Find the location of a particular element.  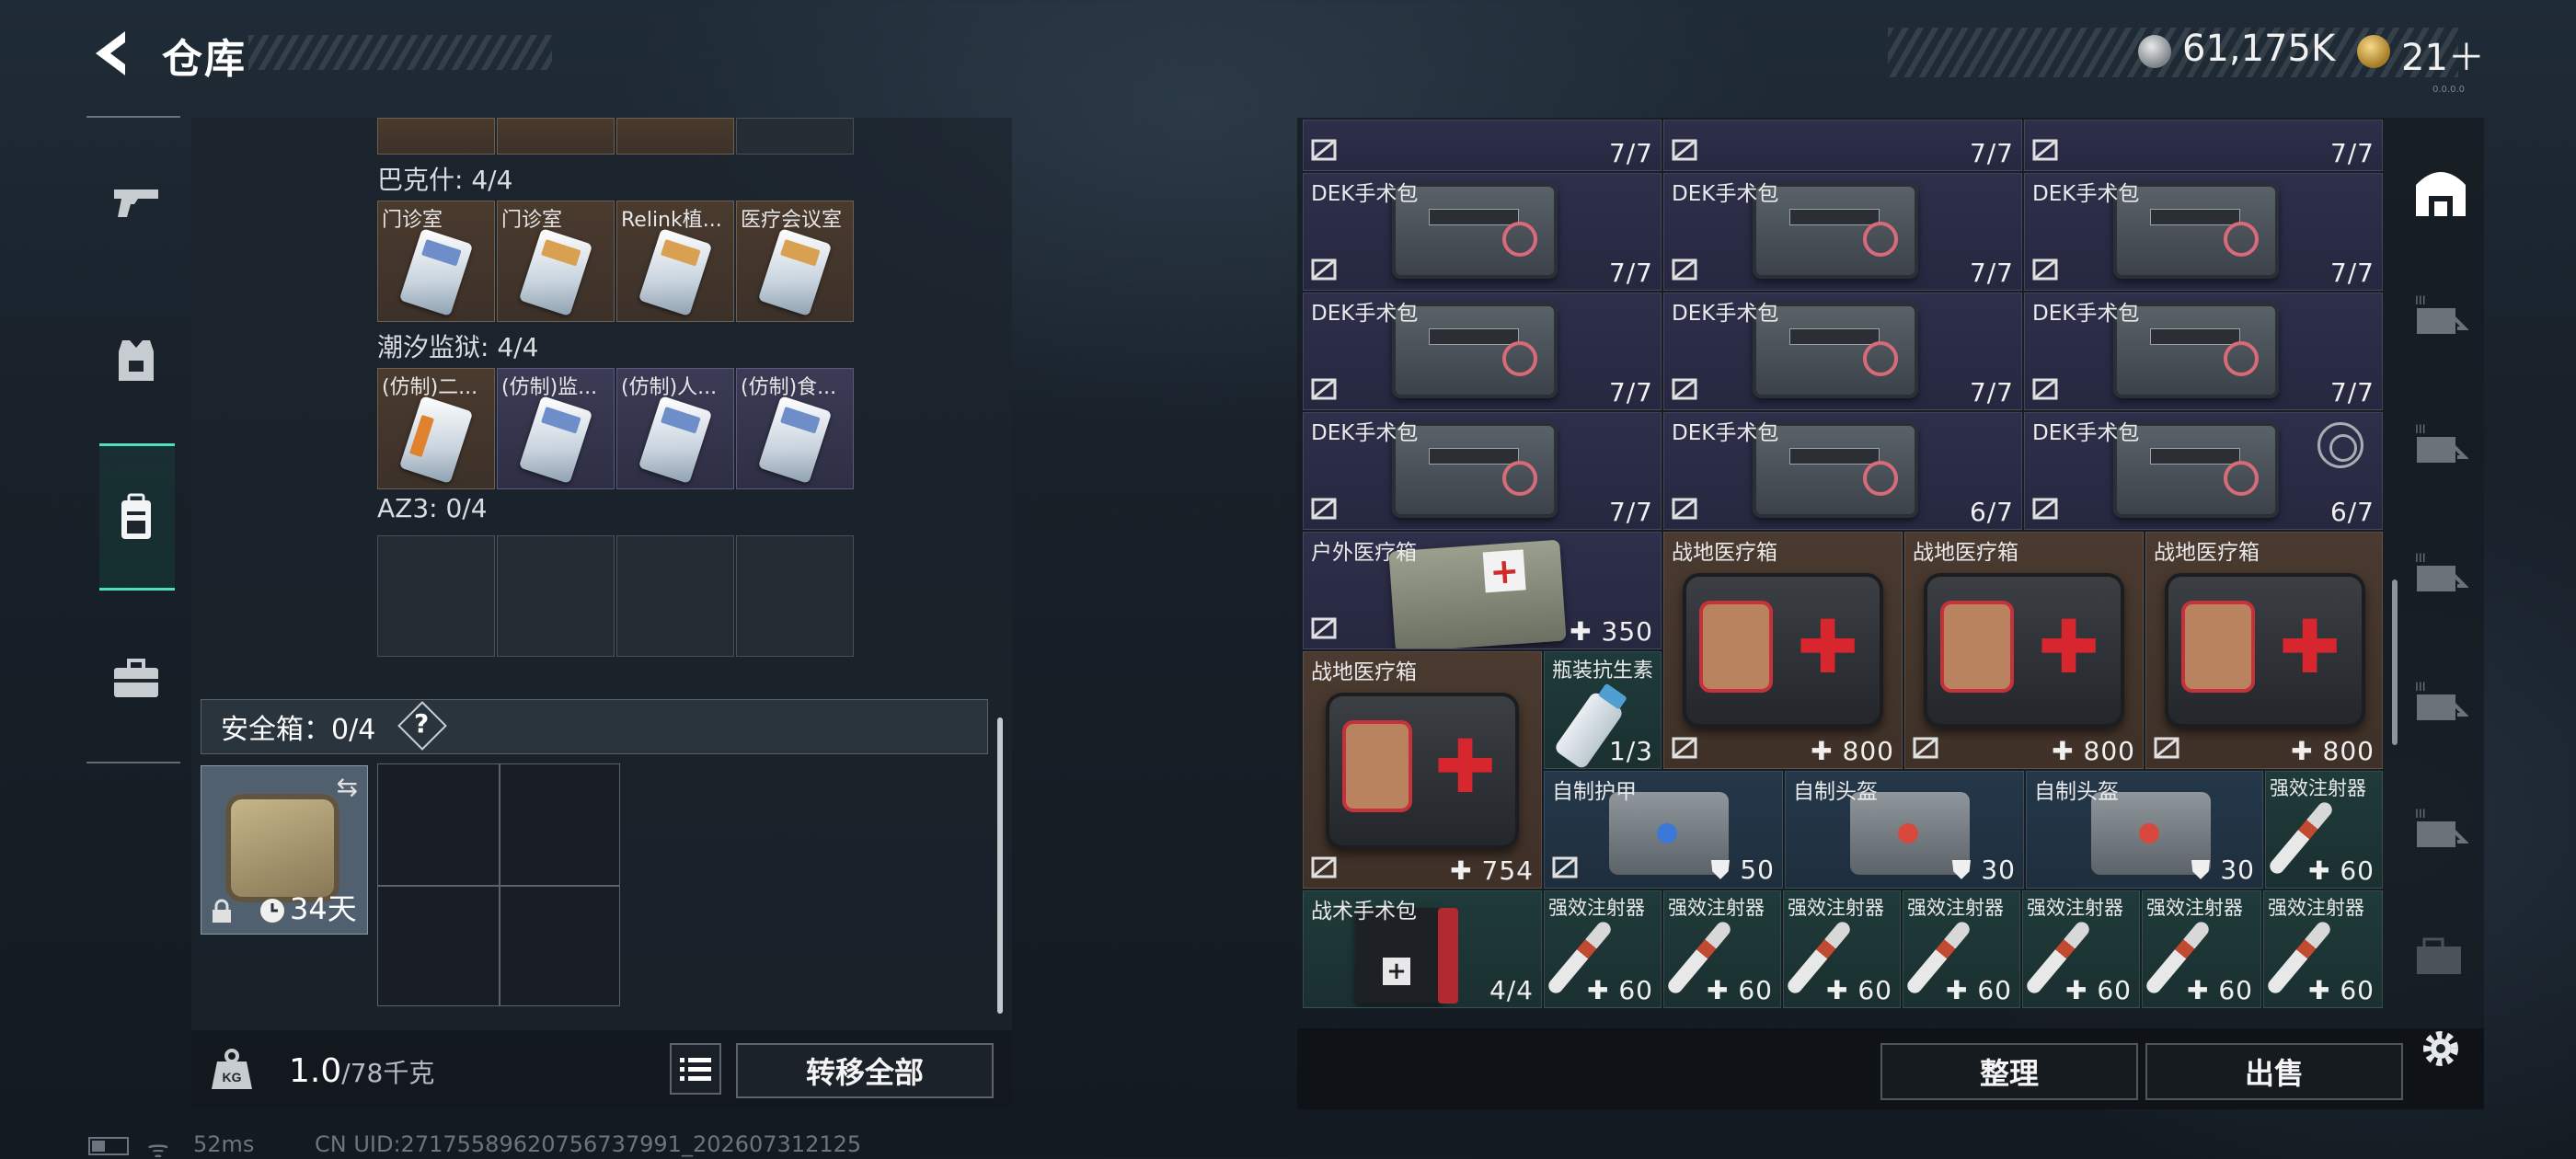

nav-case is located at coordinates (136, 679).